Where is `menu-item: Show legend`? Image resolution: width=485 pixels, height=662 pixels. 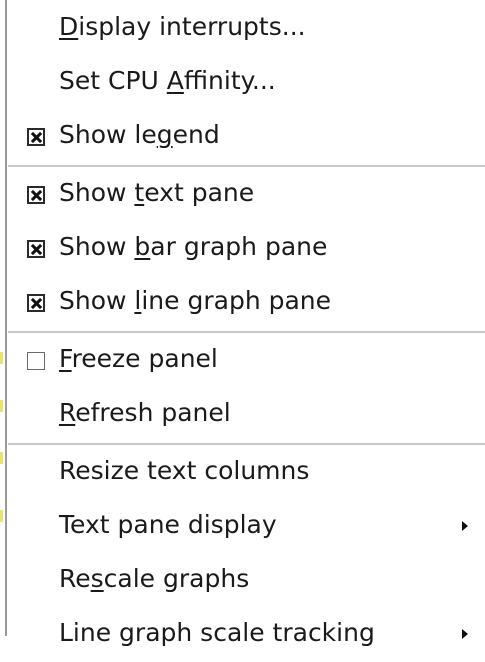
menu-item: Show legend is located at coordinates (246, 137).